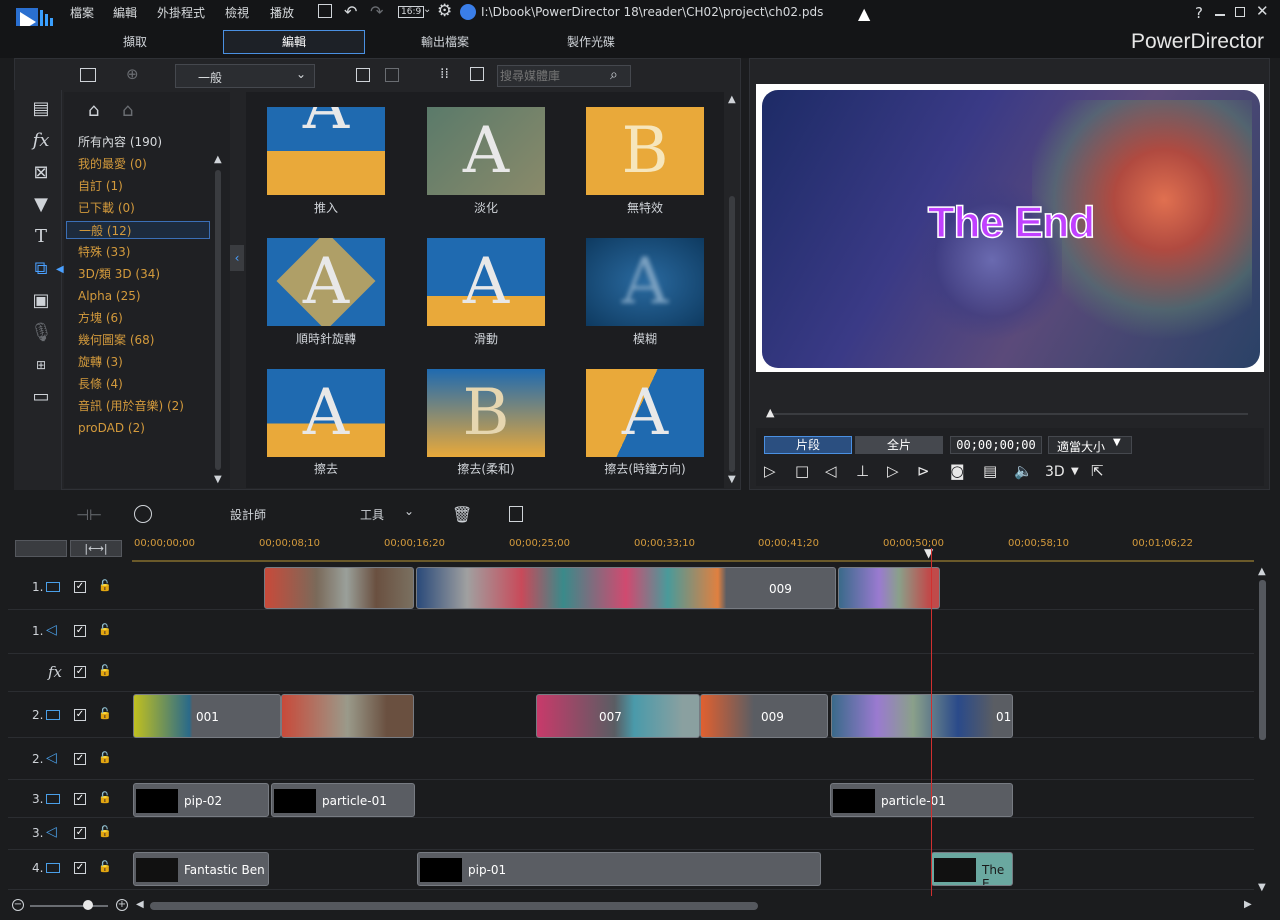  I want to click on category-audio: 音訊 (用於音樂) (2), so click(138, 406).